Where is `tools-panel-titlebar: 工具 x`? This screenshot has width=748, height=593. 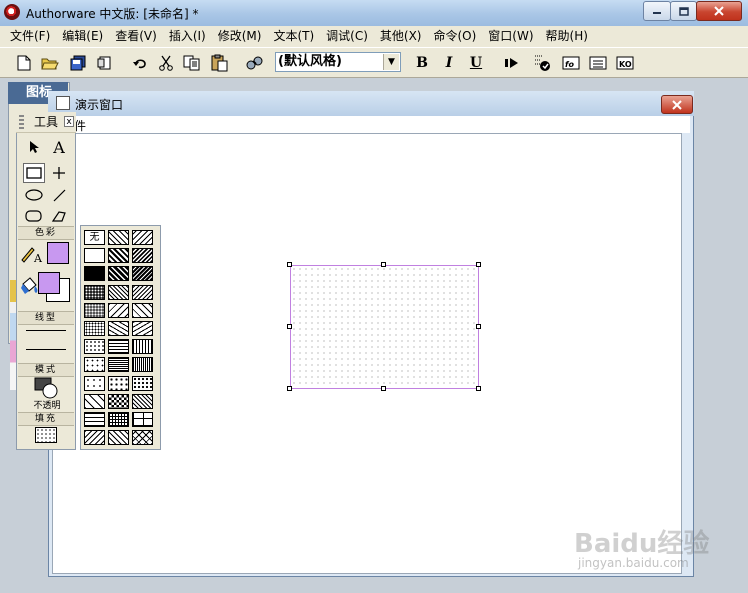
tools-panel-titlebar: 工具 x is located at coordinates (46, 122).